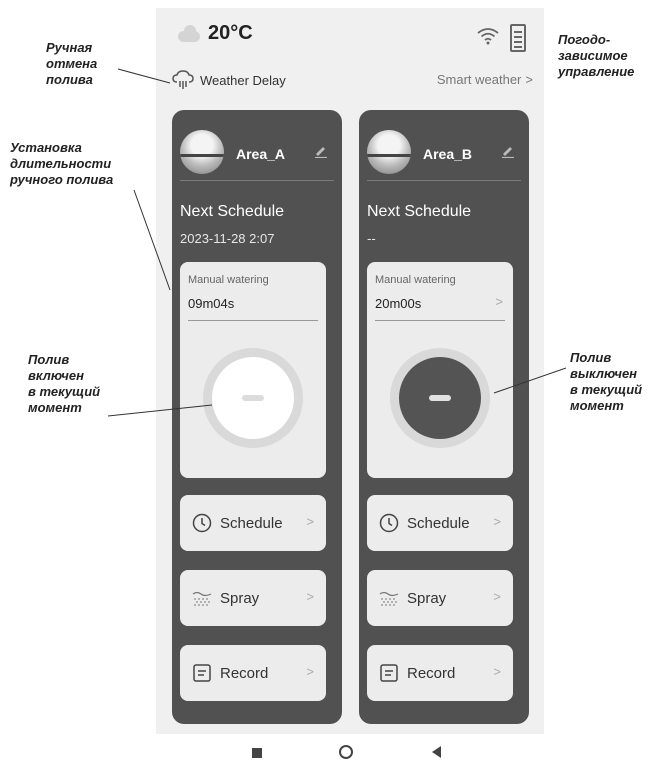 This screenshot has width=651, height=763. Describe the element at coordinates (488, 36) in the screenshot. I see `wifi-icon` at that location.